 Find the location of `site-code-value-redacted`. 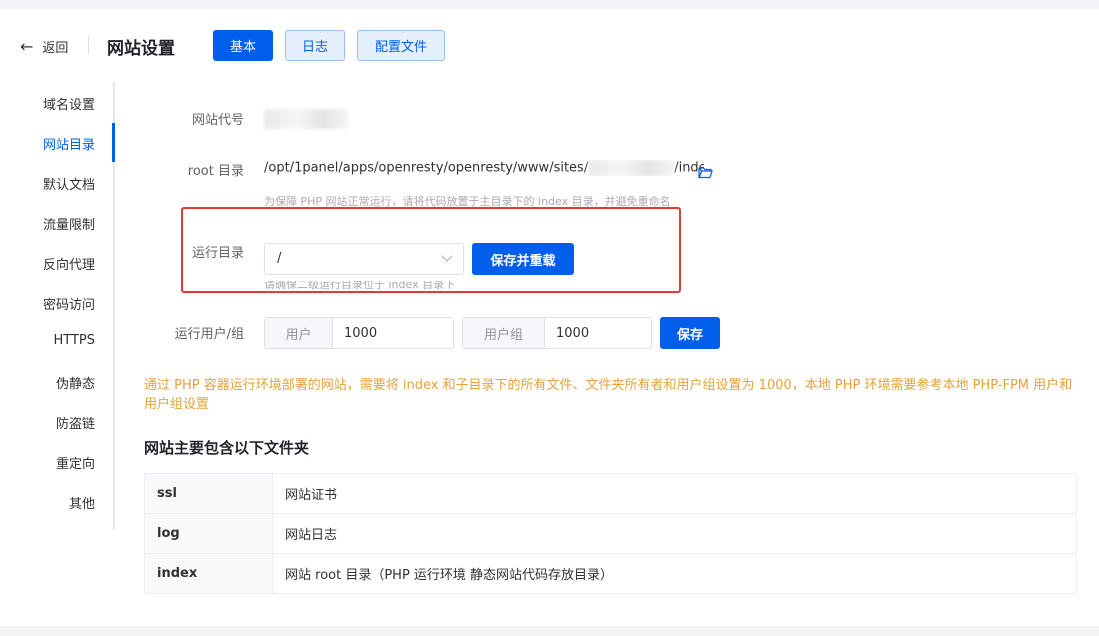

site-code-value-redacted is located at coordinates (306, 119).